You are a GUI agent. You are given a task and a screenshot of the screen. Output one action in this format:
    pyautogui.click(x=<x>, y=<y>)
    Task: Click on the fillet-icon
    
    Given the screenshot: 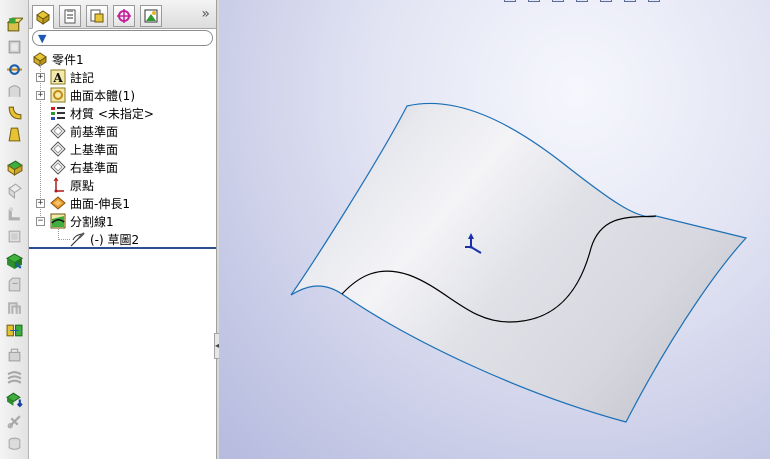 What is the action you would take?
    pyautogui.click(x=14, y=112)
    